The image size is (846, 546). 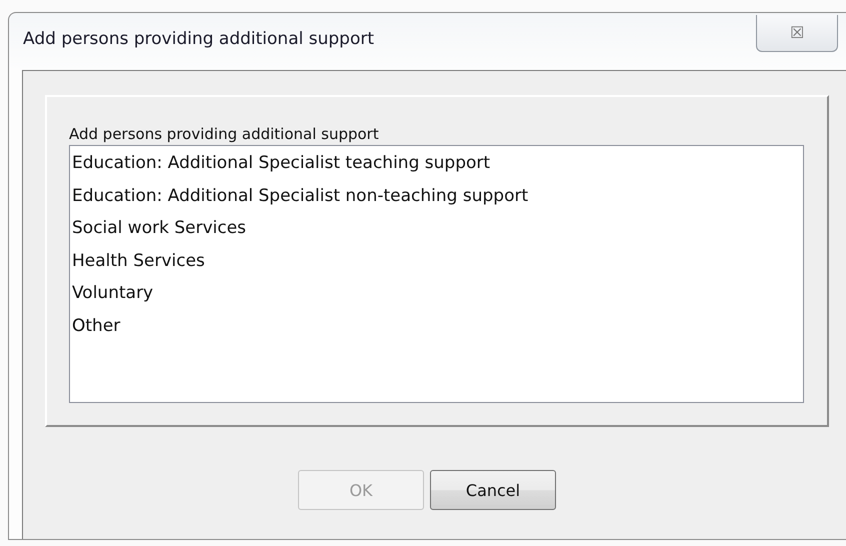 I want to click on list-label: Add persons providing additional support, so click(x=224, y=134).